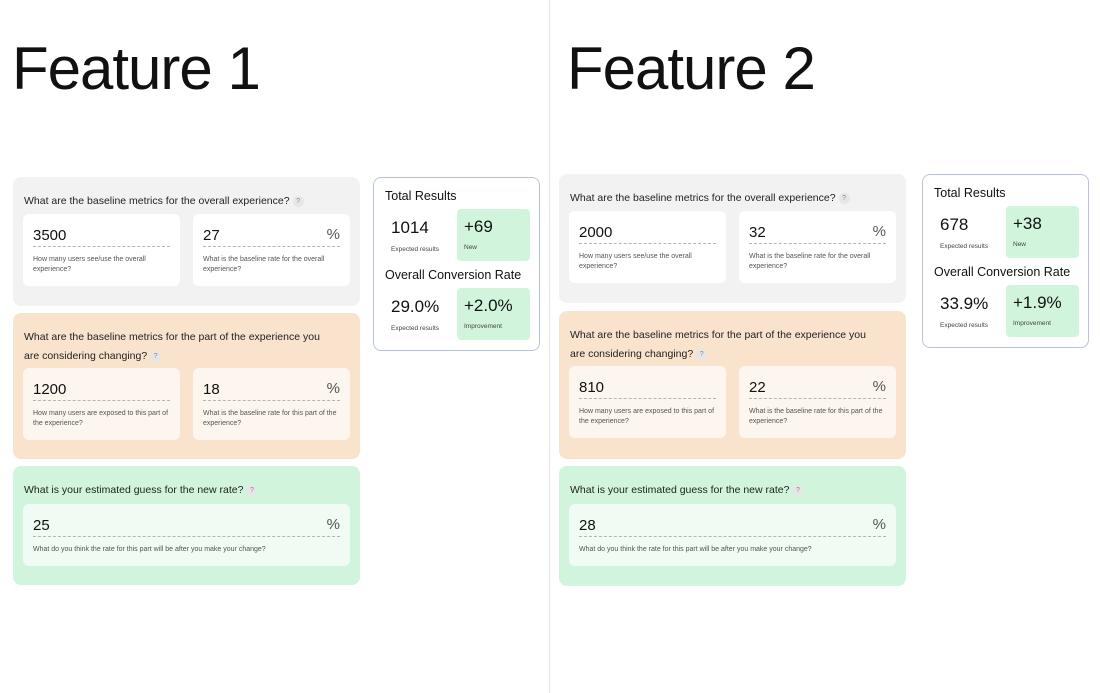  What do you see at coordinates (964, 303) in the screenshot?
I see `expected-rate-value: 33.9%` at bounding box center [964, 303].